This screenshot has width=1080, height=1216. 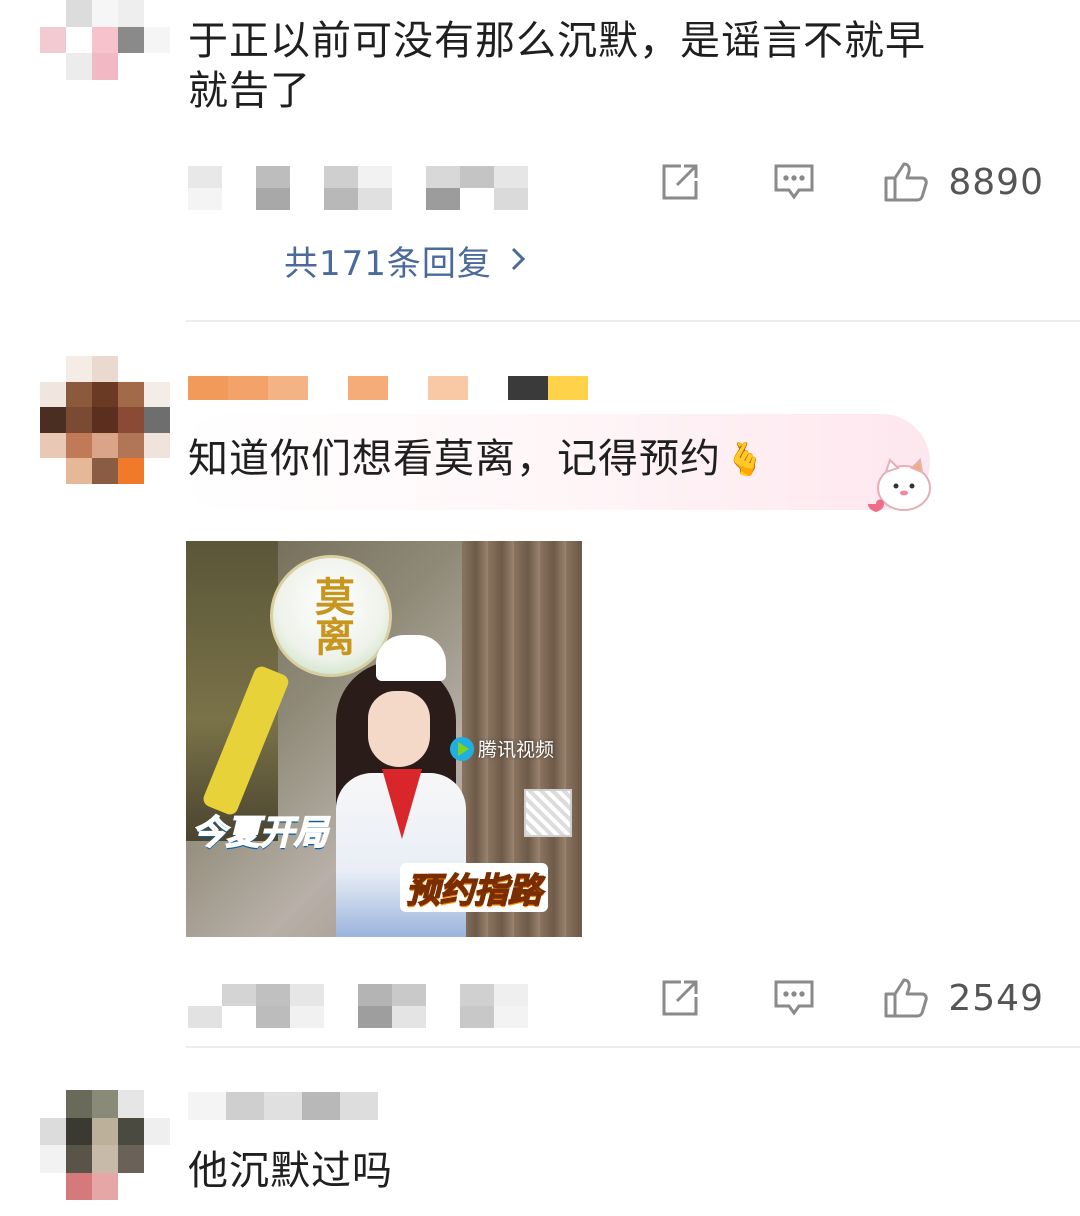 I want to click on watermark-text: 腾讯视频, so click(x=516, y=750).